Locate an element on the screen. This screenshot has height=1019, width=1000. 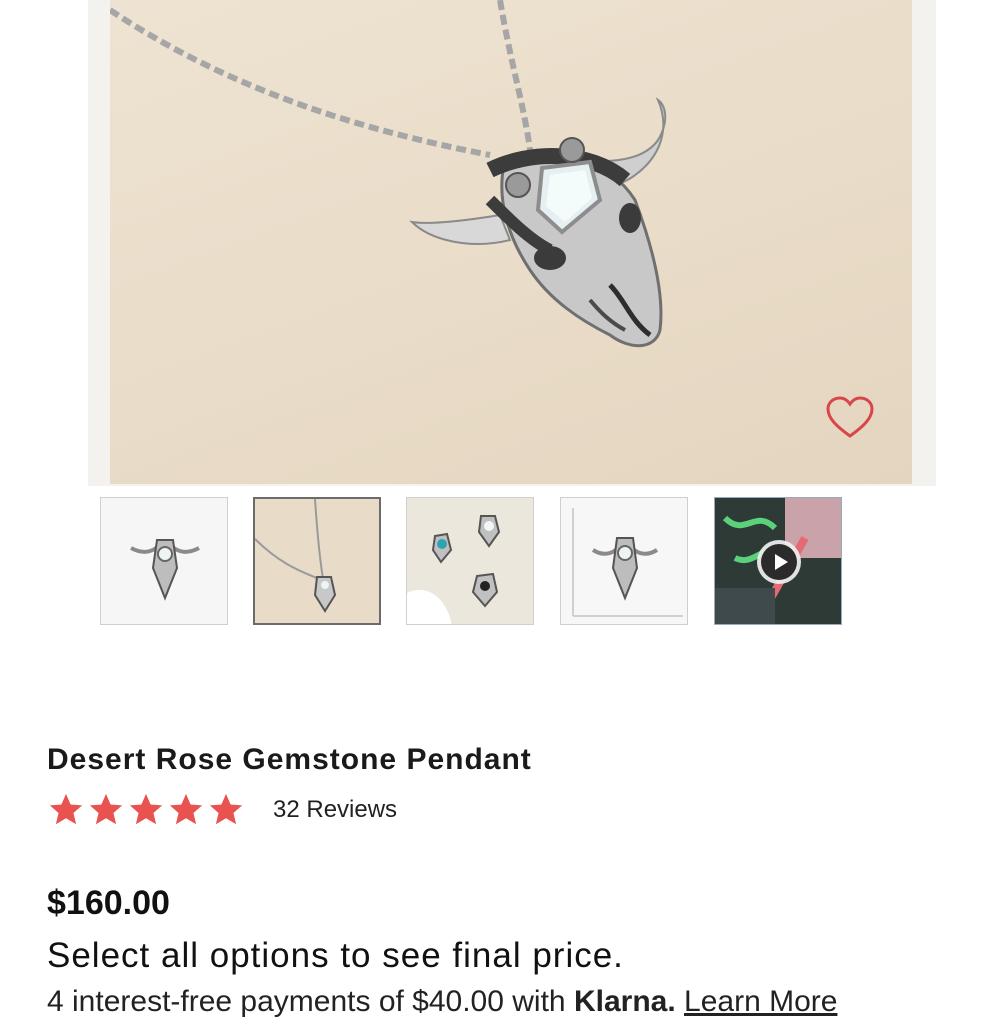
price: $160.00 is located at coordinates (108, 903).